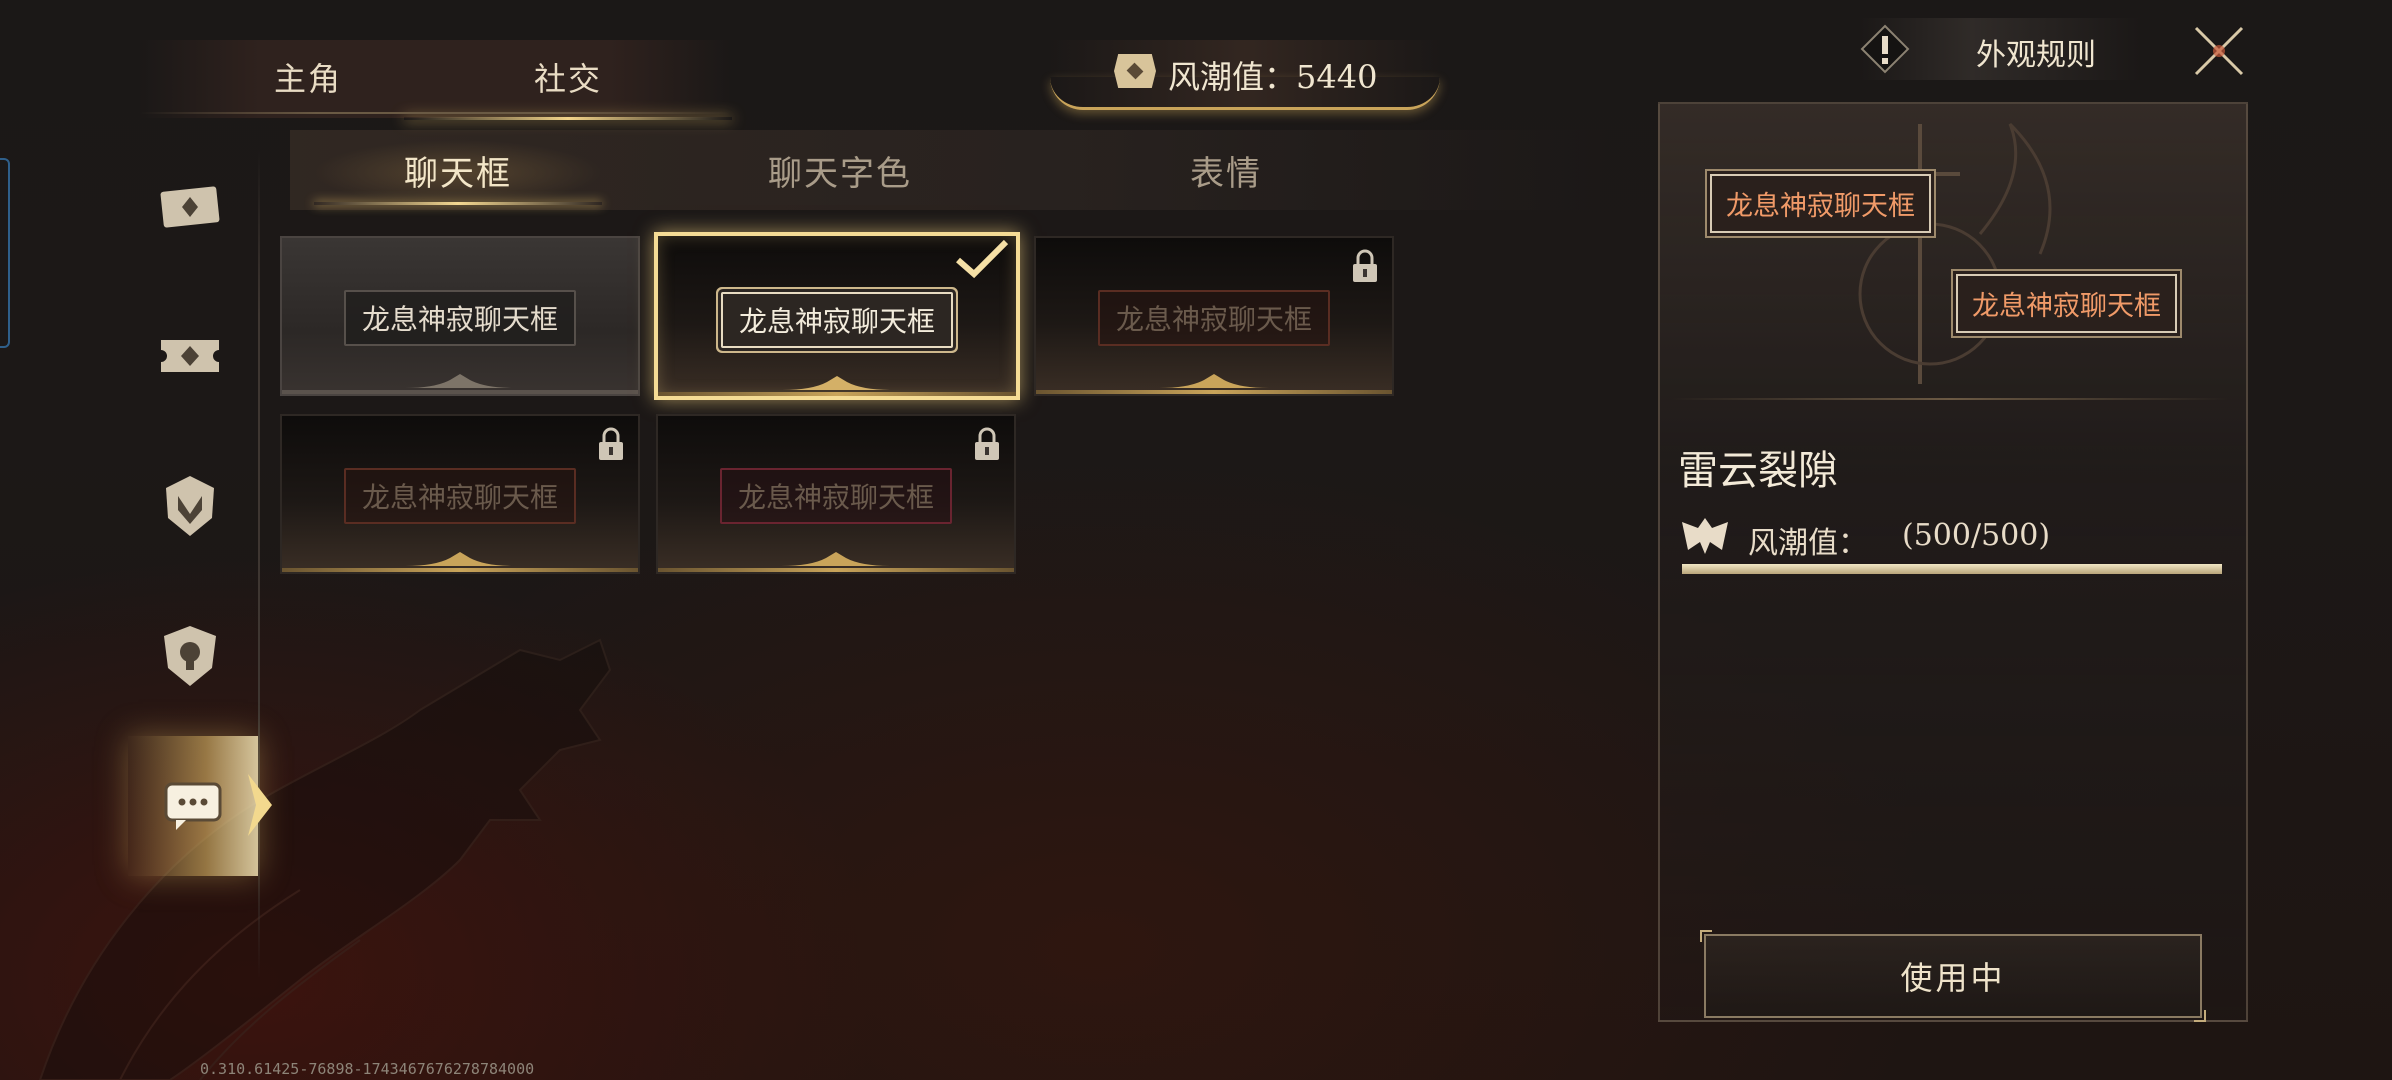 This screenshot has width=2392, height=1080. I want to click on in-use-button: 使用中, so click(1953, 976).